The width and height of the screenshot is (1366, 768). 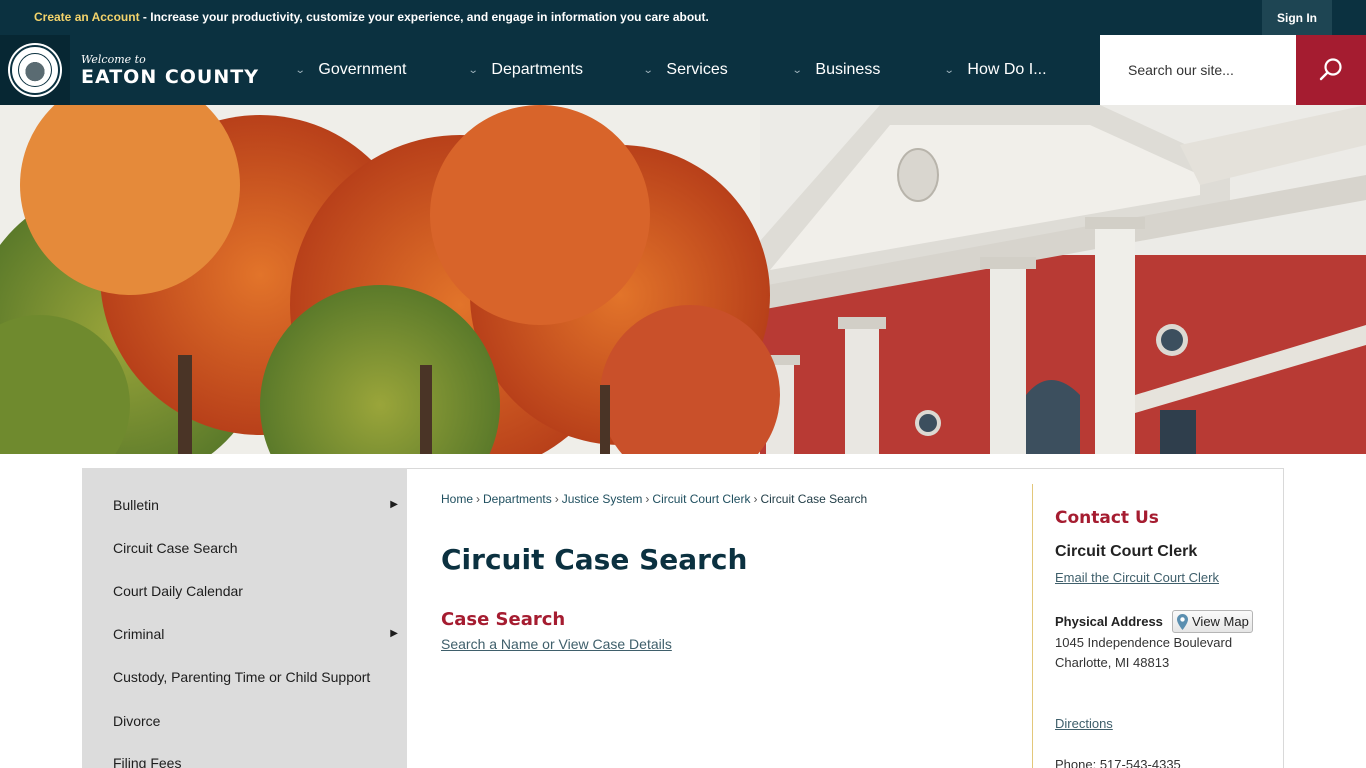 I want to click on nav-departments: ⌄ Departments, so click(x=525, y=70).